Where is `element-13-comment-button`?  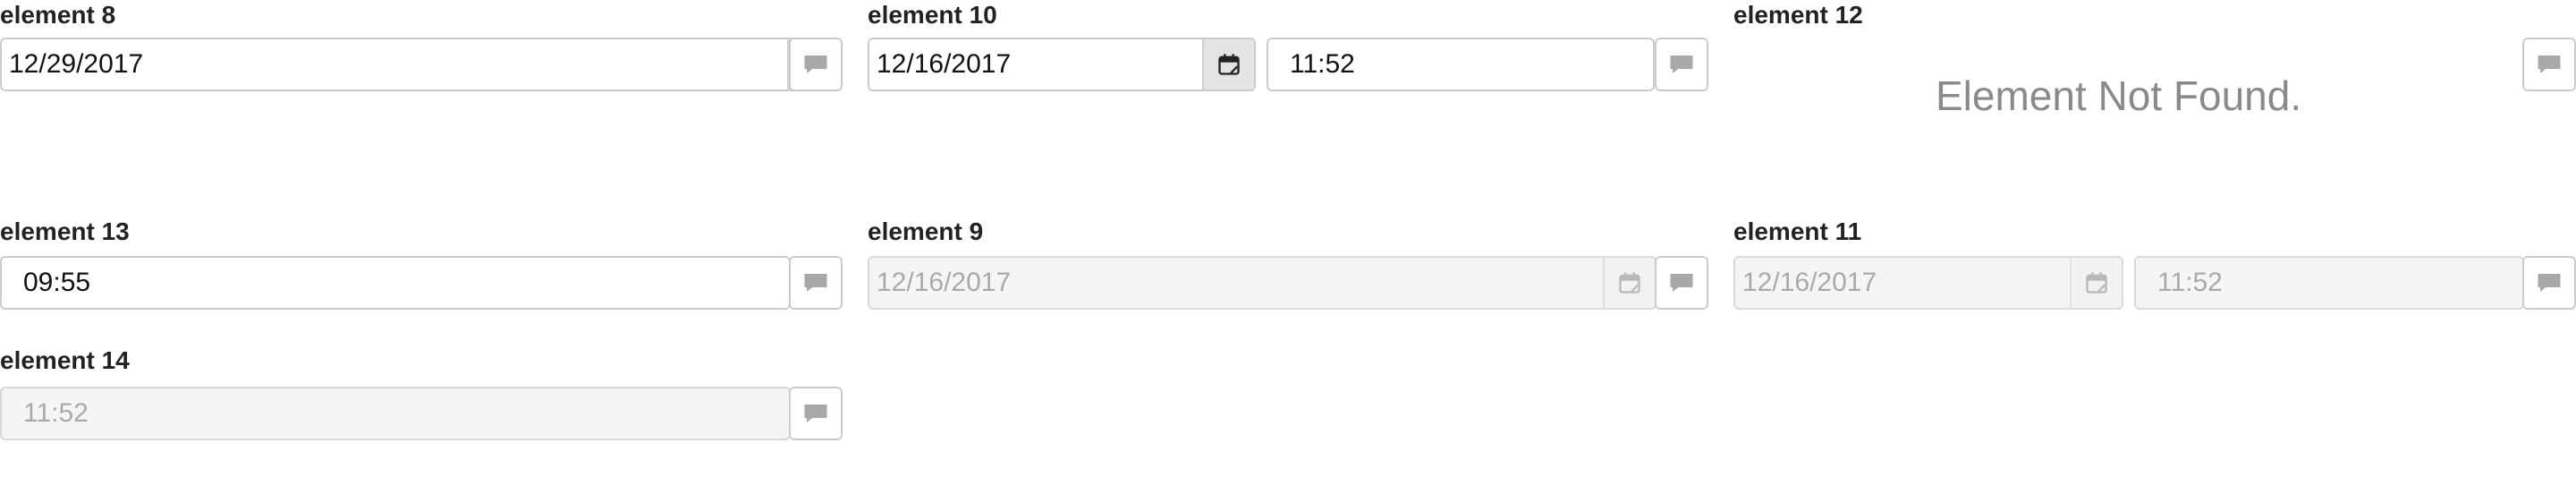
element-13-comment-button is located at coordinates (816, 283).